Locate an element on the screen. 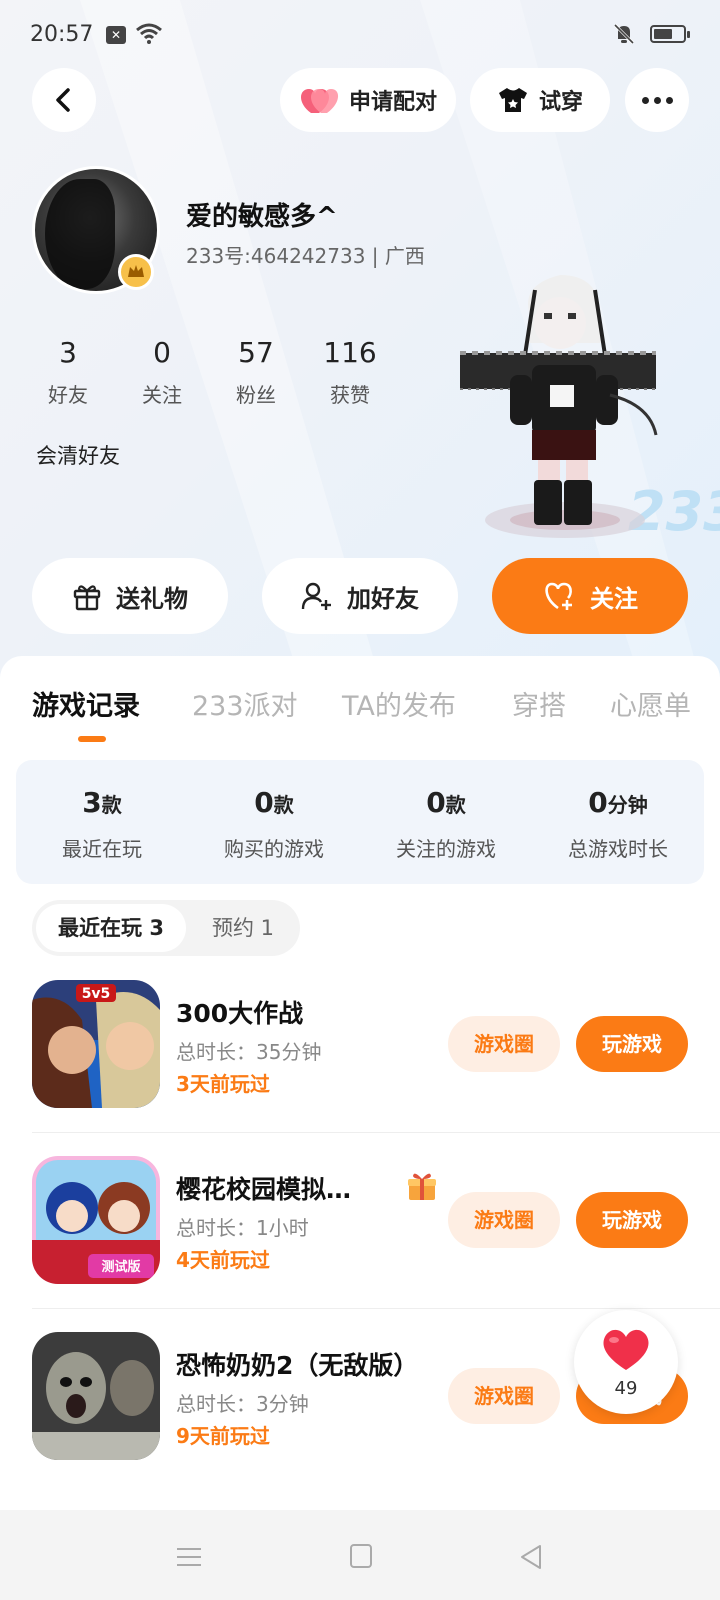 This screenshot has width=720, height=1600. stat-label: 获赞 is located at coordinates (350, 395).